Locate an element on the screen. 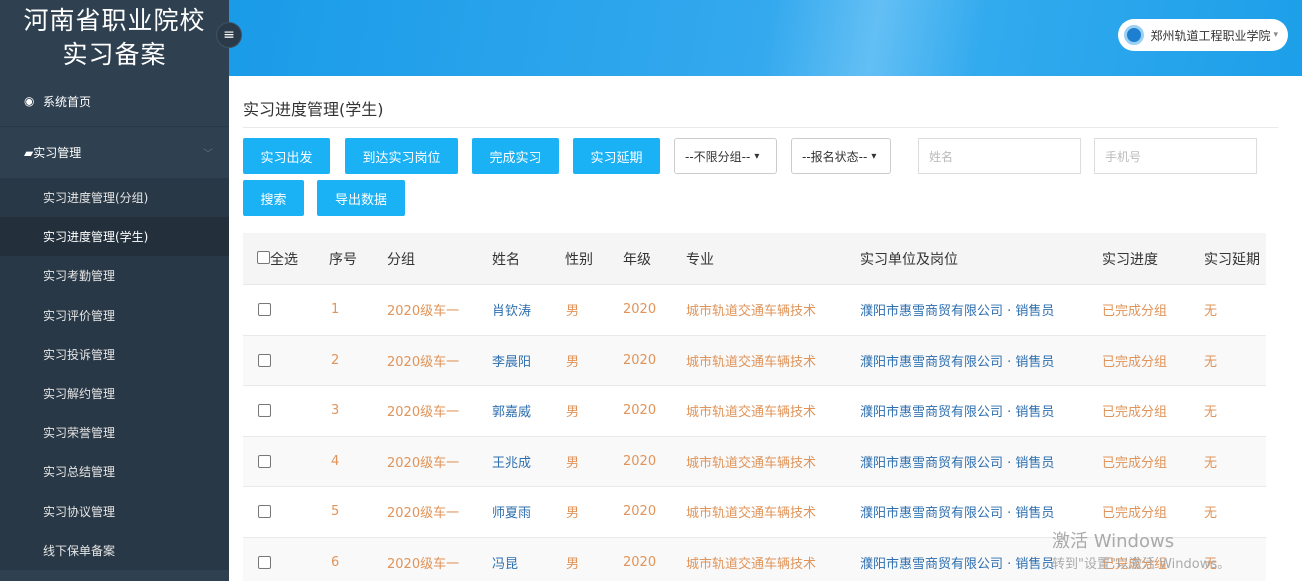 This screenshot has height=581, width=1302. sidebar-subitem: 实习投诉管理 is located at coordinates (114, 354).